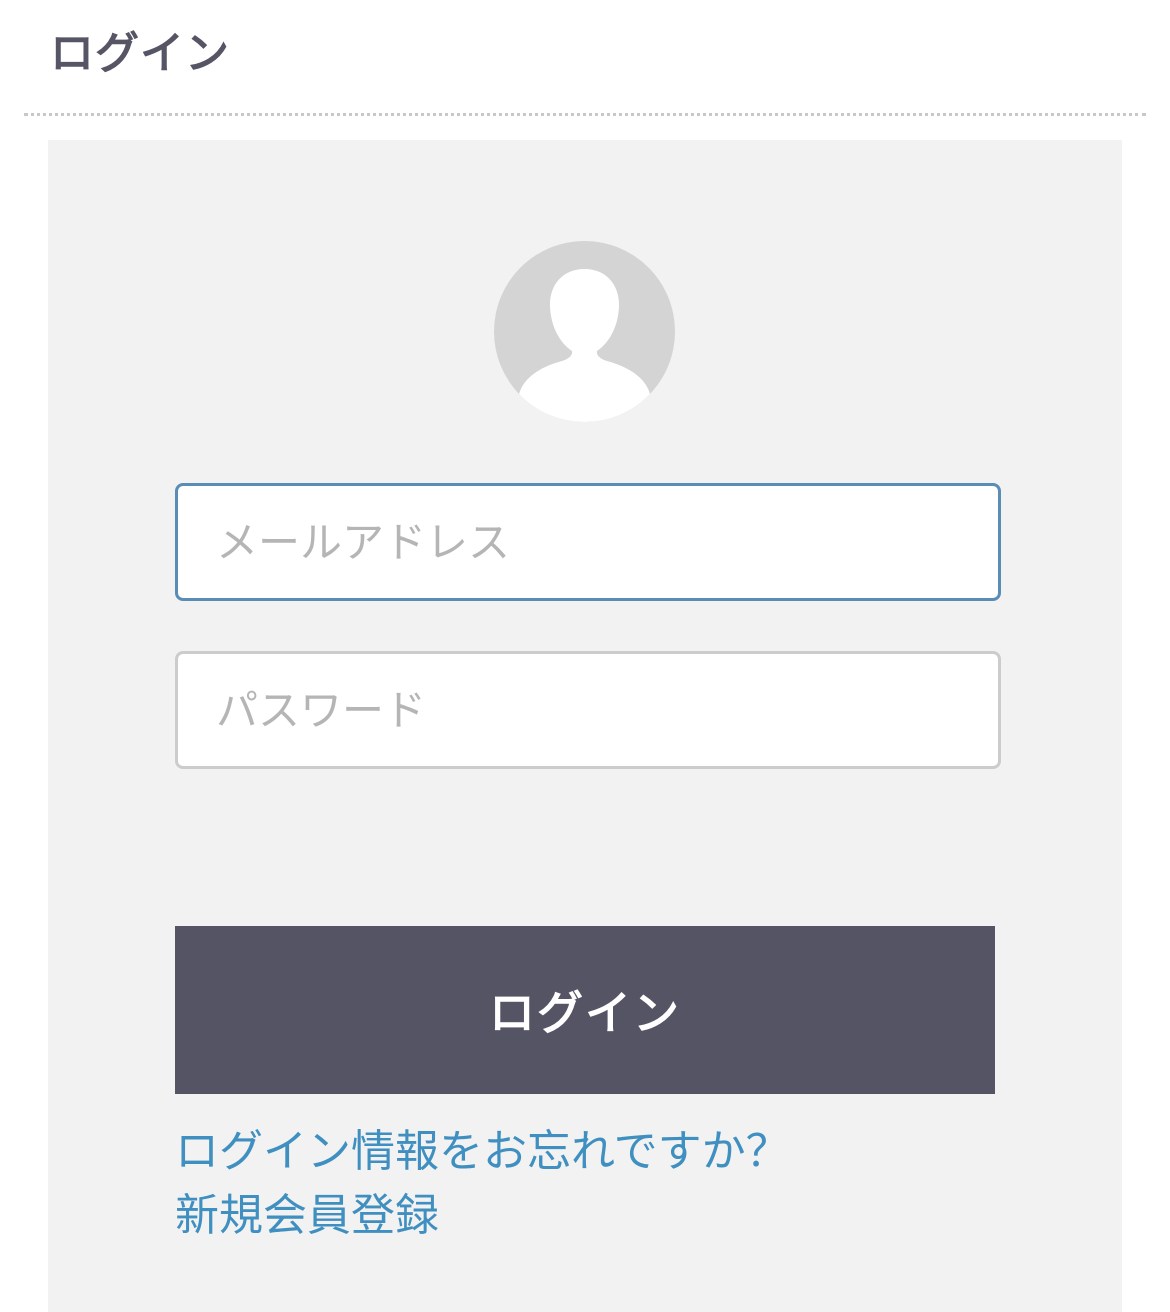 The image size is (1170, 1312). I want to click on user-silhouette-icon, so click(584, 345).